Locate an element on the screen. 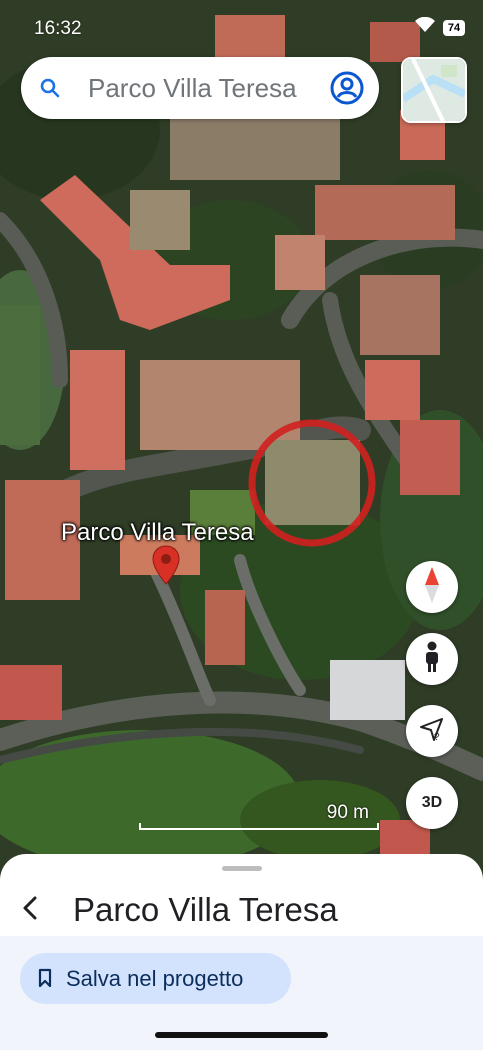  layers-thumbnail-icon is located at coordinates (434, 90).